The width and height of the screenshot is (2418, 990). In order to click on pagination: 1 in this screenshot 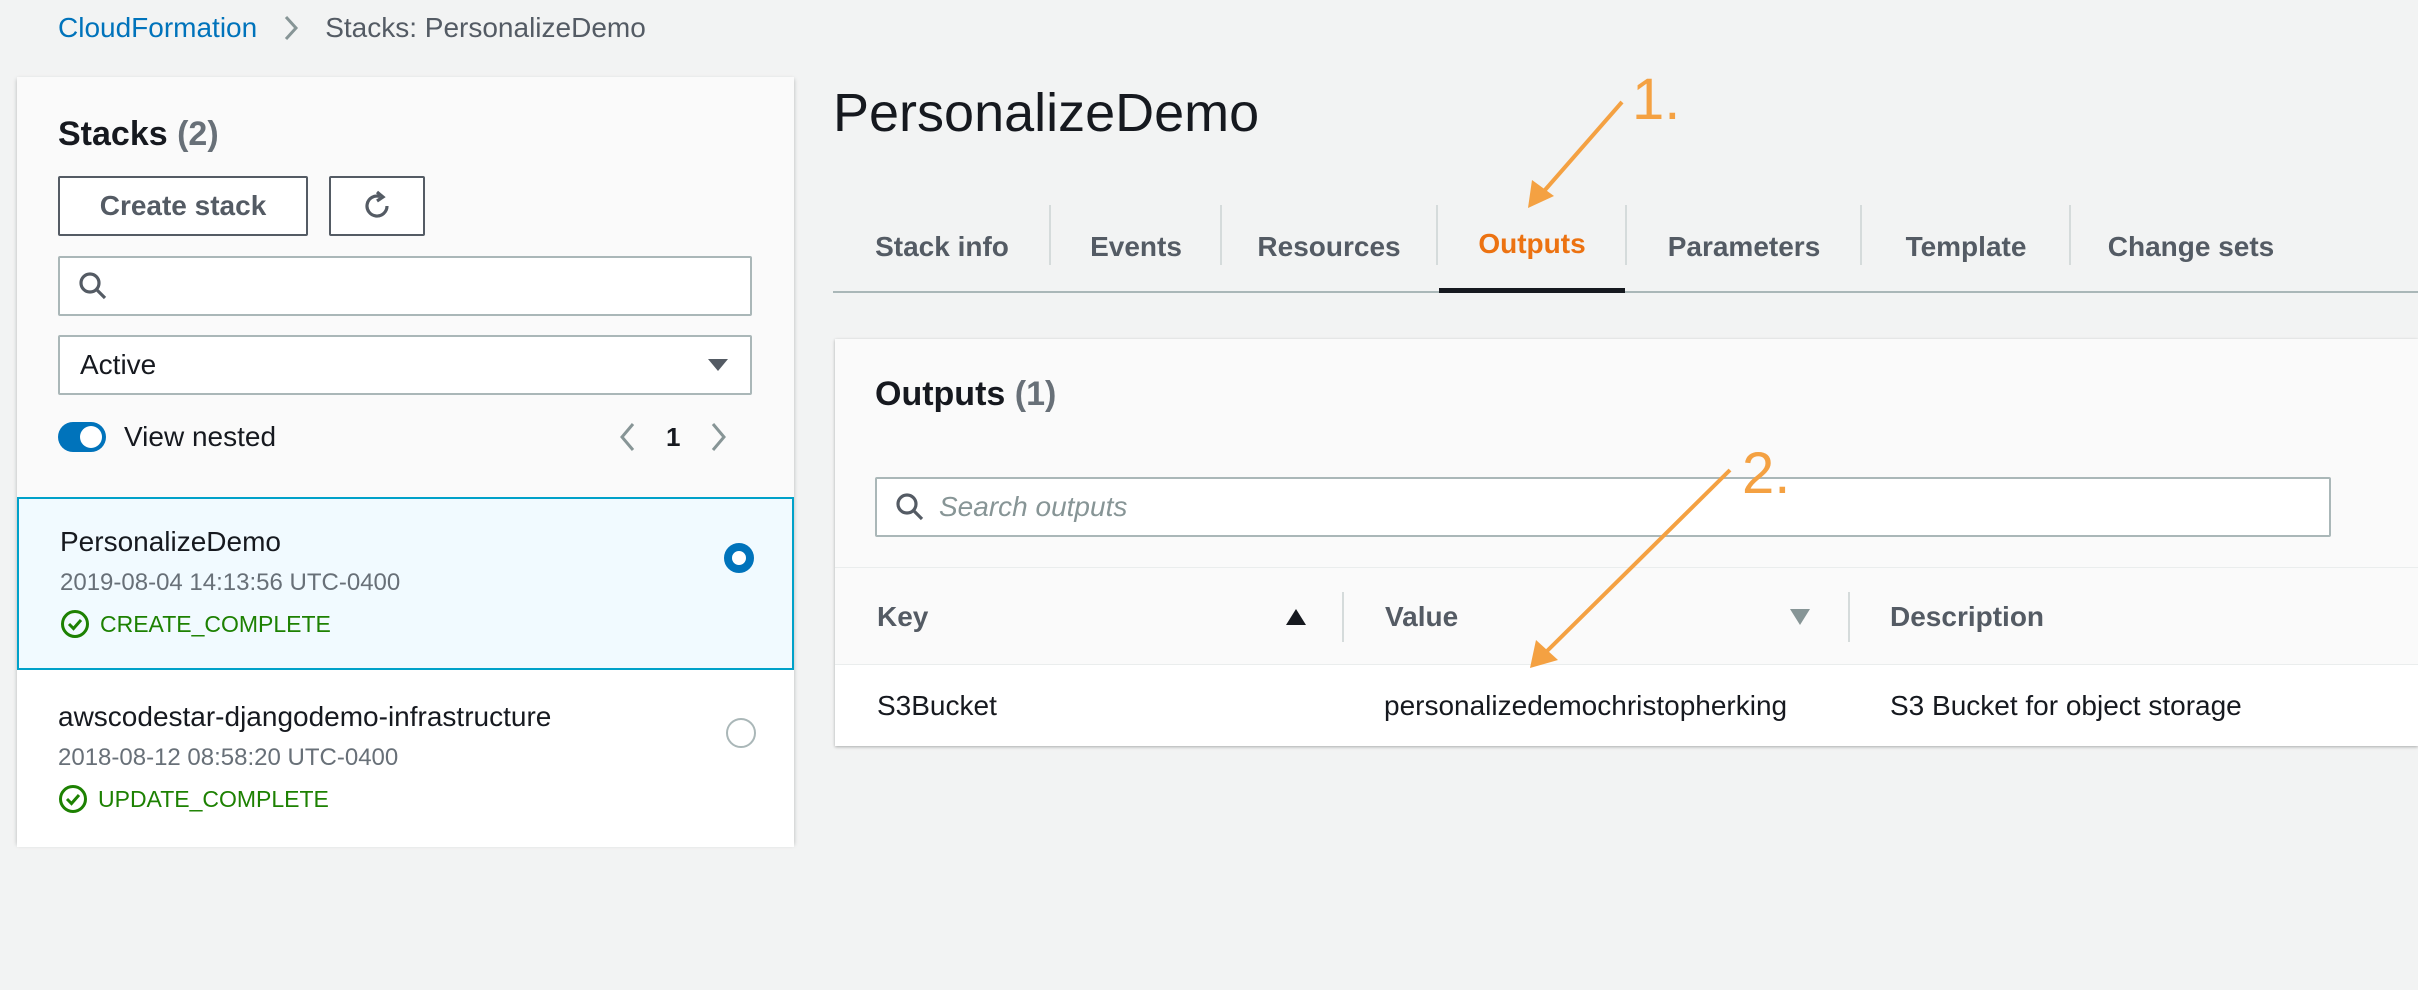, I will do `click(673, 437)`.